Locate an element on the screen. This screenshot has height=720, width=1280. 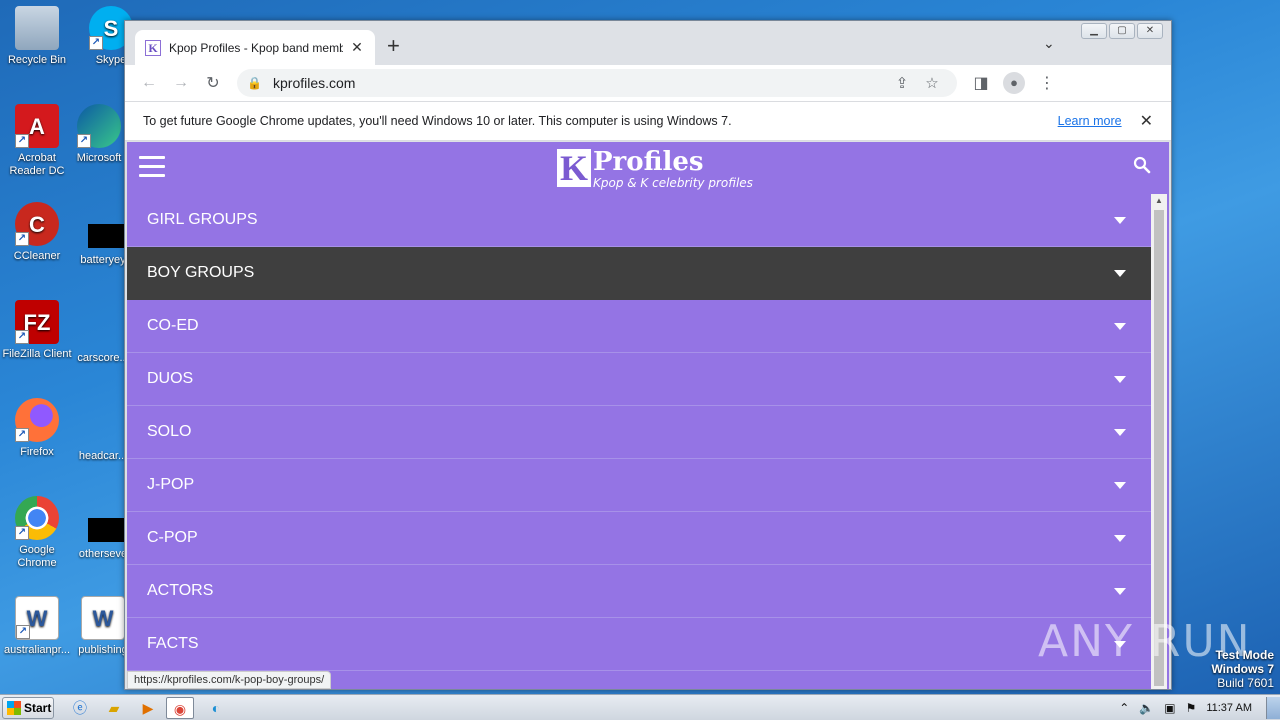
side-panel-icon: ◨ is located at coordinates (981, 83).